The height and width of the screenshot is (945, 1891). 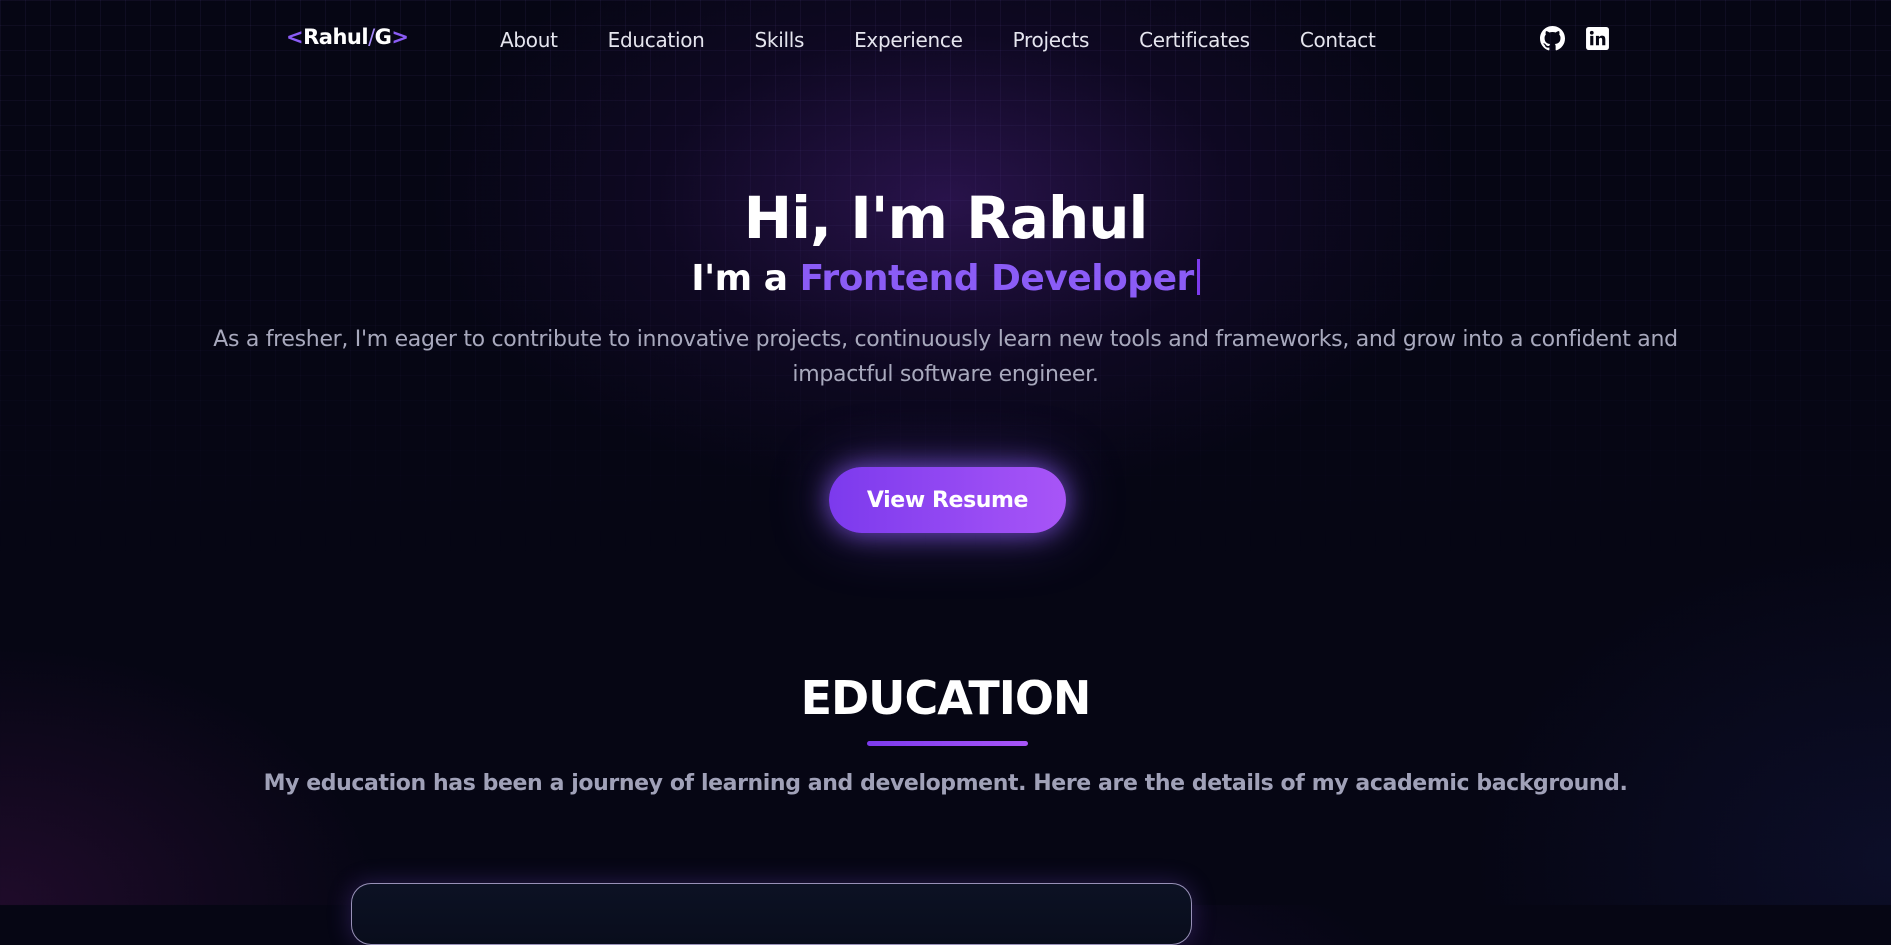 I want to click on logo: <Rahul/G>, so click(x=347, y=37).